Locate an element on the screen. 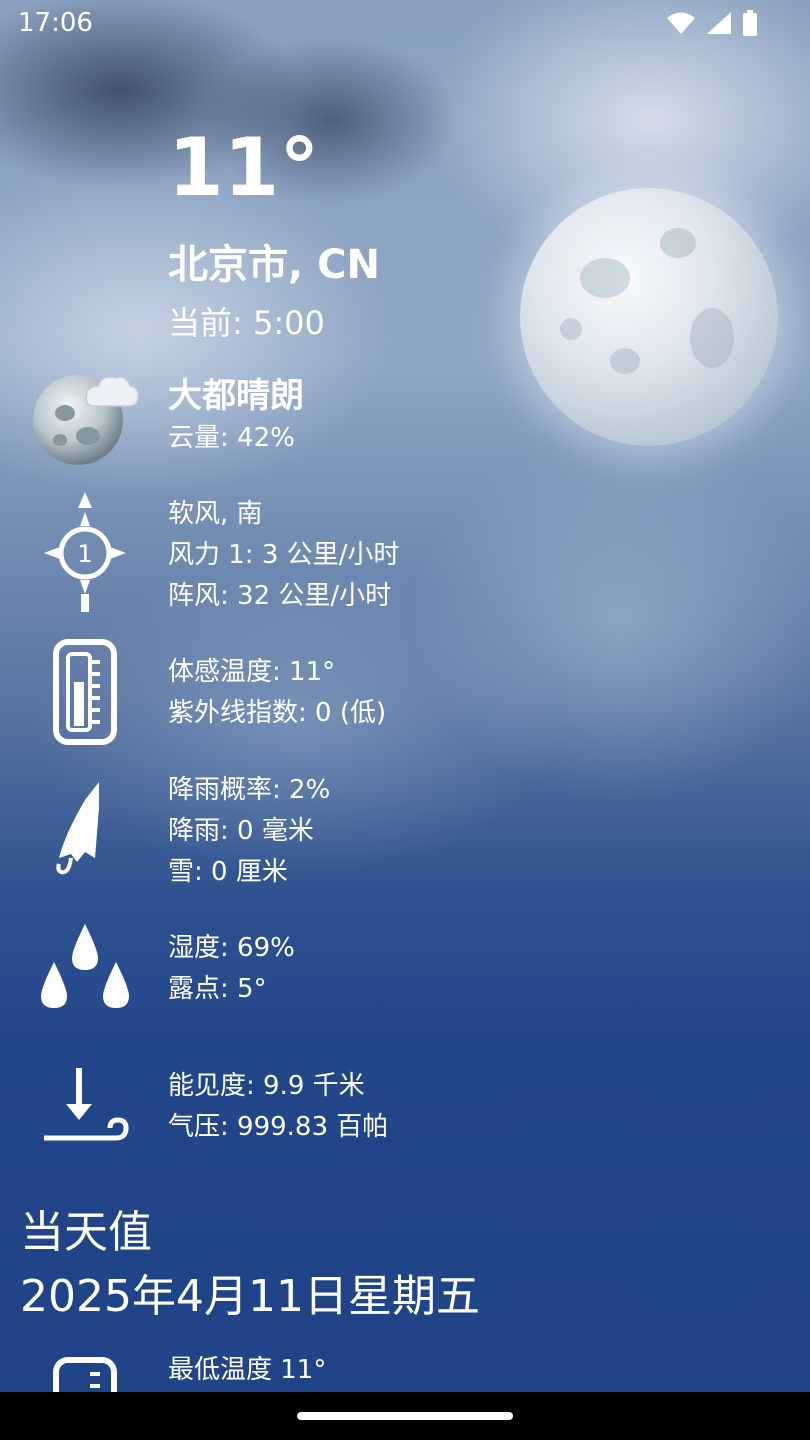  battery-icon is located at coordinates (750, 23).